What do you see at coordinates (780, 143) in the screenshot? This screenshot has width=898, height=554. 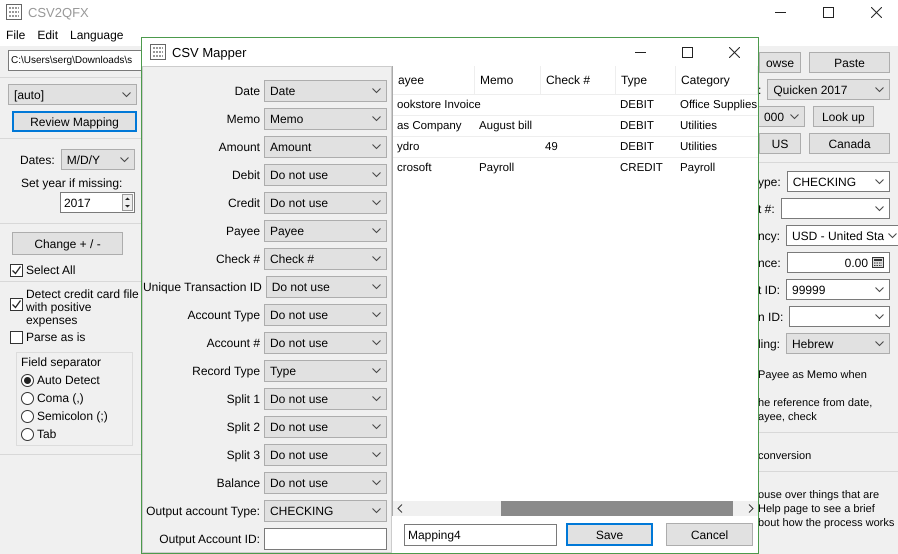 I see `button: US` at bounding box center [780, 143].